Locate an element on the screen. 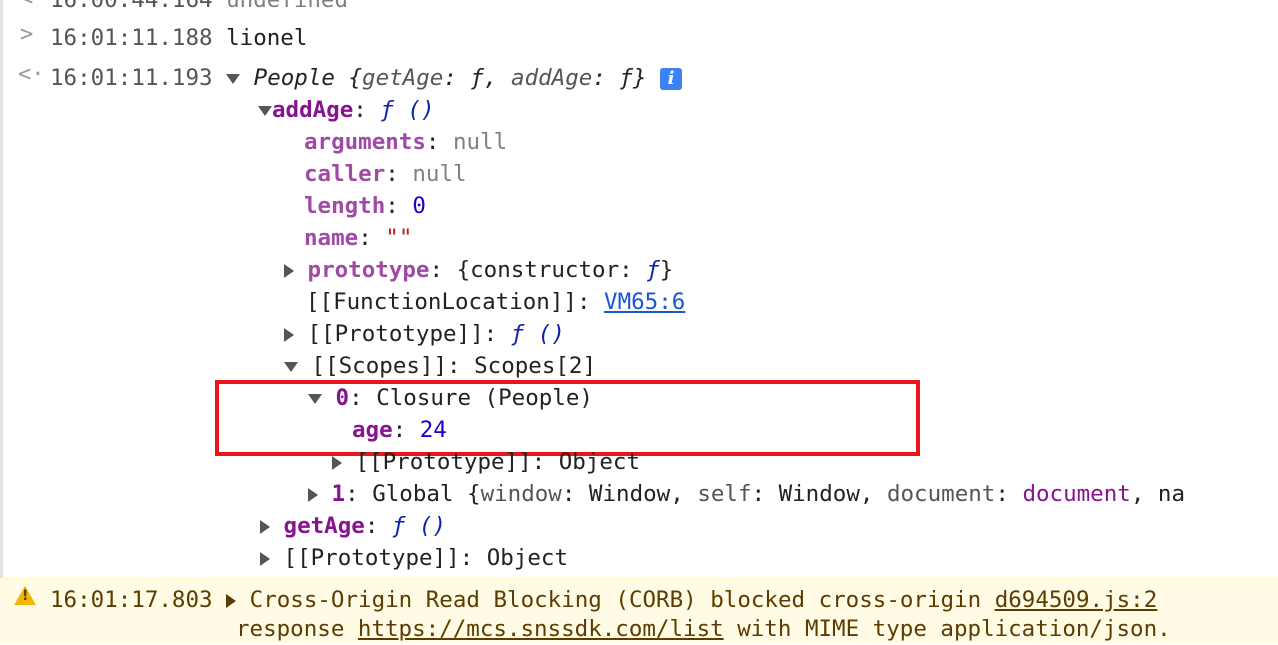  timestamp: 16:00:44.164 is located at coordinates (131, 6).